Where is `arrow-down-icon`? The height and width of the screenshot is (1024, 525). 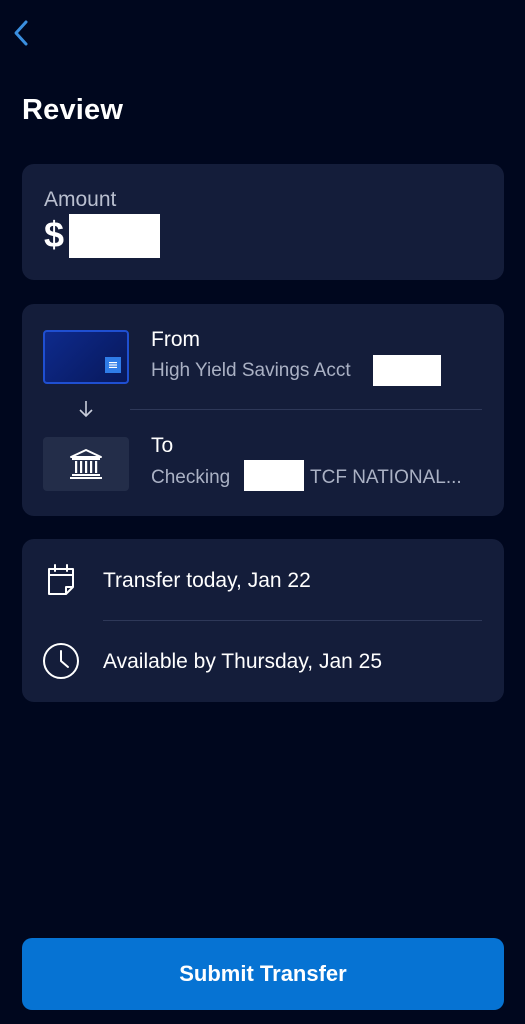 arrow-down-icon is located at coordinates (86, 409).